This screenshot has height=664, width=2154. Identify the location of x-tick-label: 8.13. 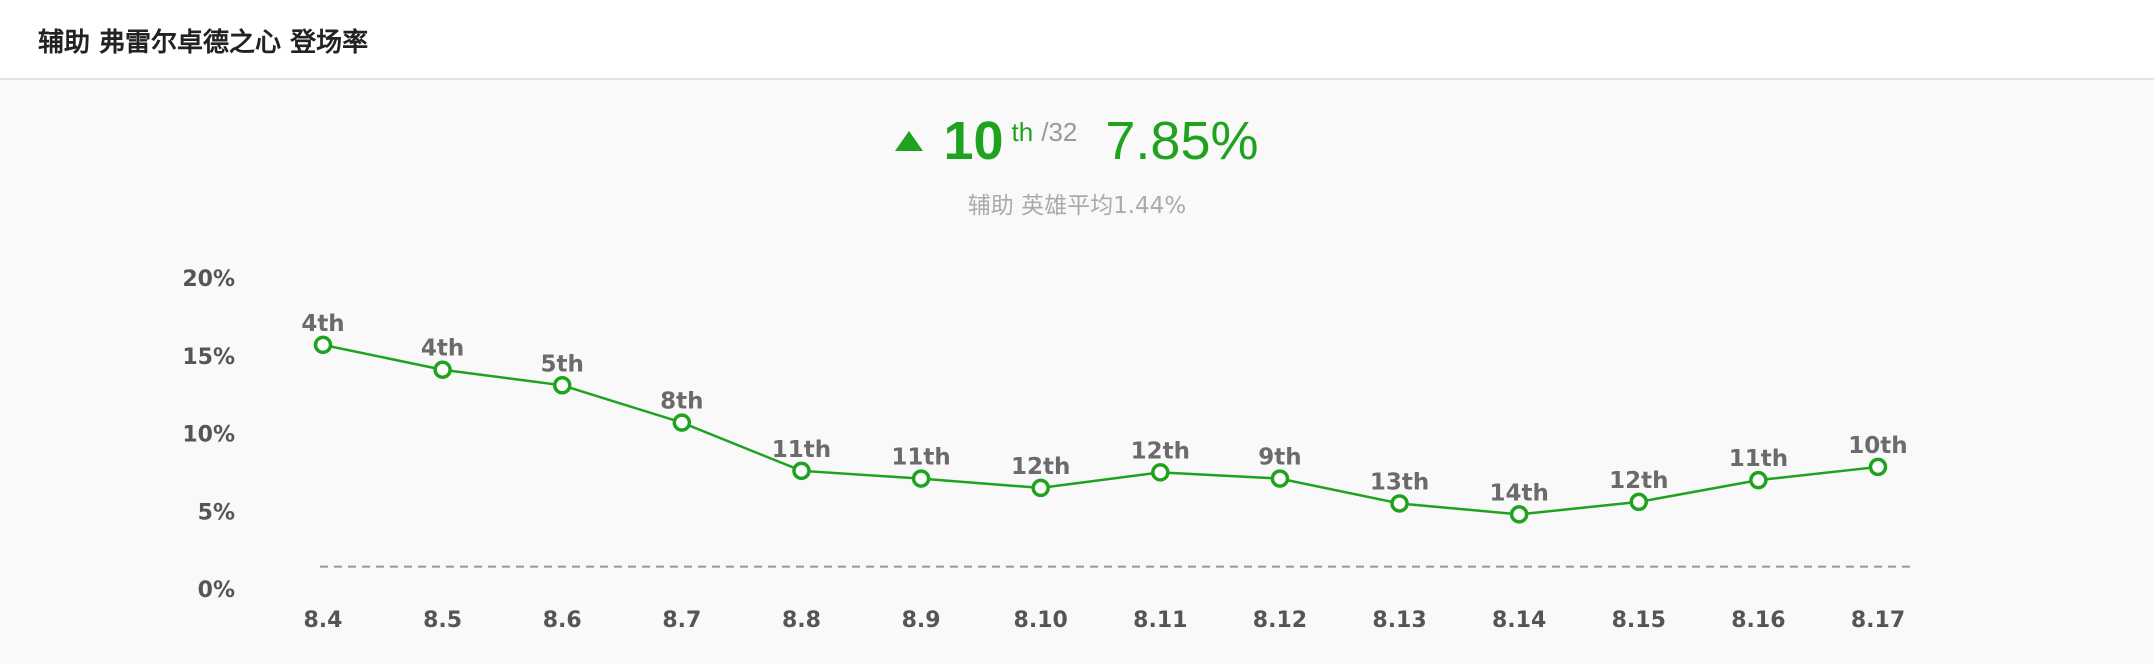
(1399, 620).